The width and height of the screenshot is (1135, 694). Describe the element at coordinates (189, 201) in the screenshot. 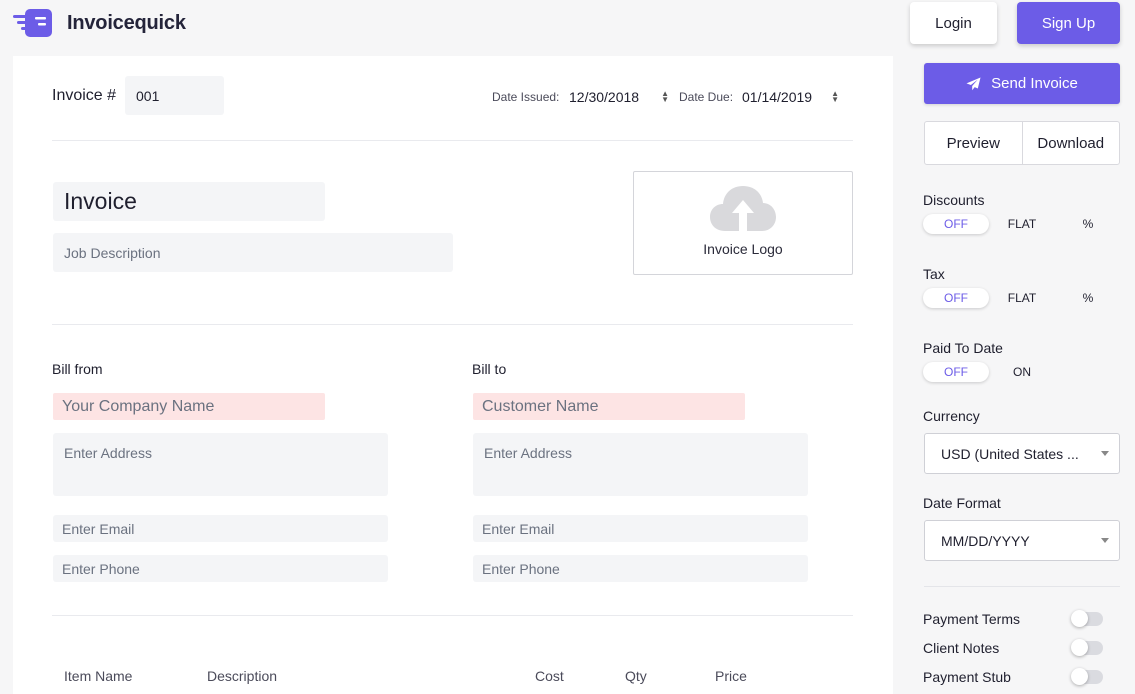

I see `invoice-title-input: Invoice` at that location.